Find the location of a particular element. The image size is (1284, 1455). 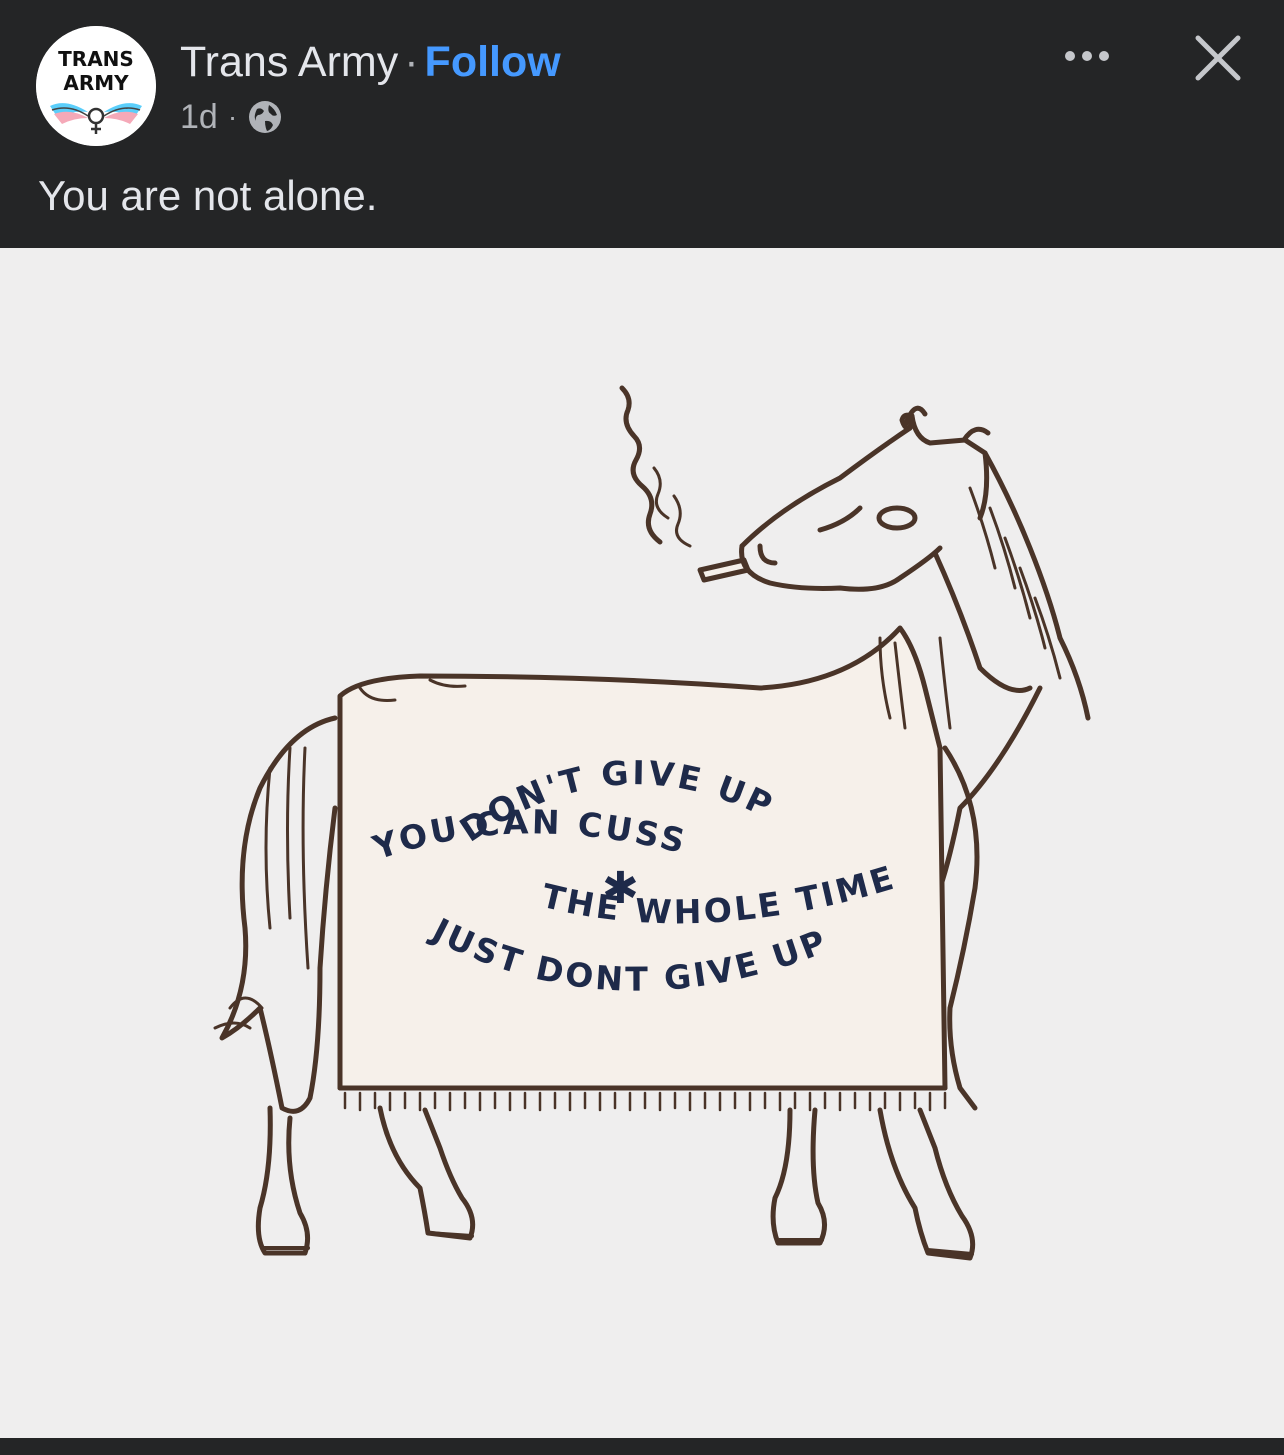

trans-army-logo: TRANS ARMY is located at coordinates (96, 86).